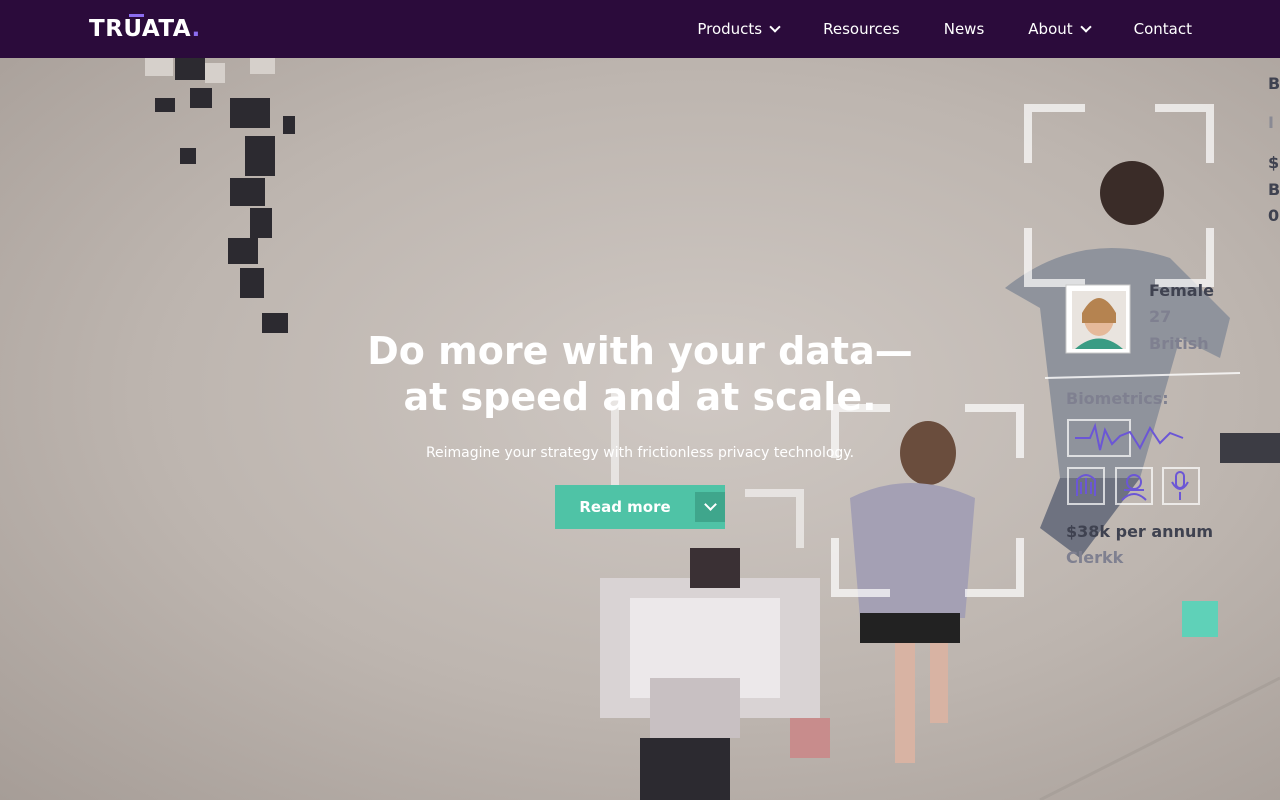 The height and width of the screenshot is (800, 1280). Describe the element at coordinates (1160, 316) in the screenshot. I see `overlay-age: 27` at that location.